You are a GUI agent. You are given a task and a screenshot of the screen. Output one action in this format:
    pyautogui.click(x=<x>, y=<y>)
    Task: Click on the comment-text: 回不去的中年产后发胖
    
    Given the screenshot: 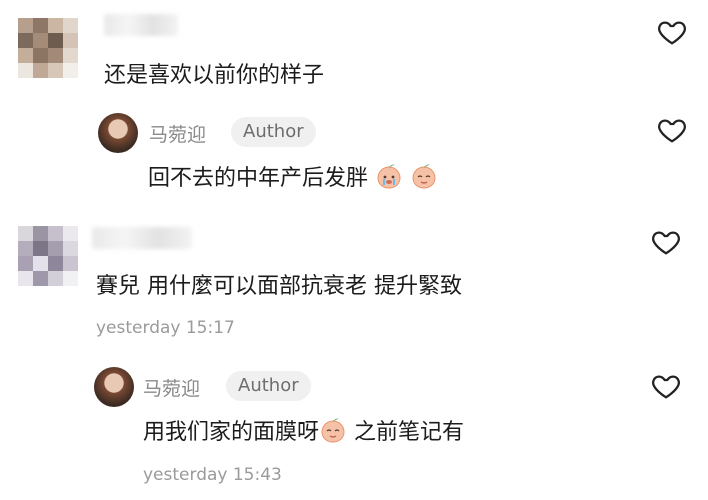 What is the action you would take?
    pyautogui.click(x=293, y=176)
    